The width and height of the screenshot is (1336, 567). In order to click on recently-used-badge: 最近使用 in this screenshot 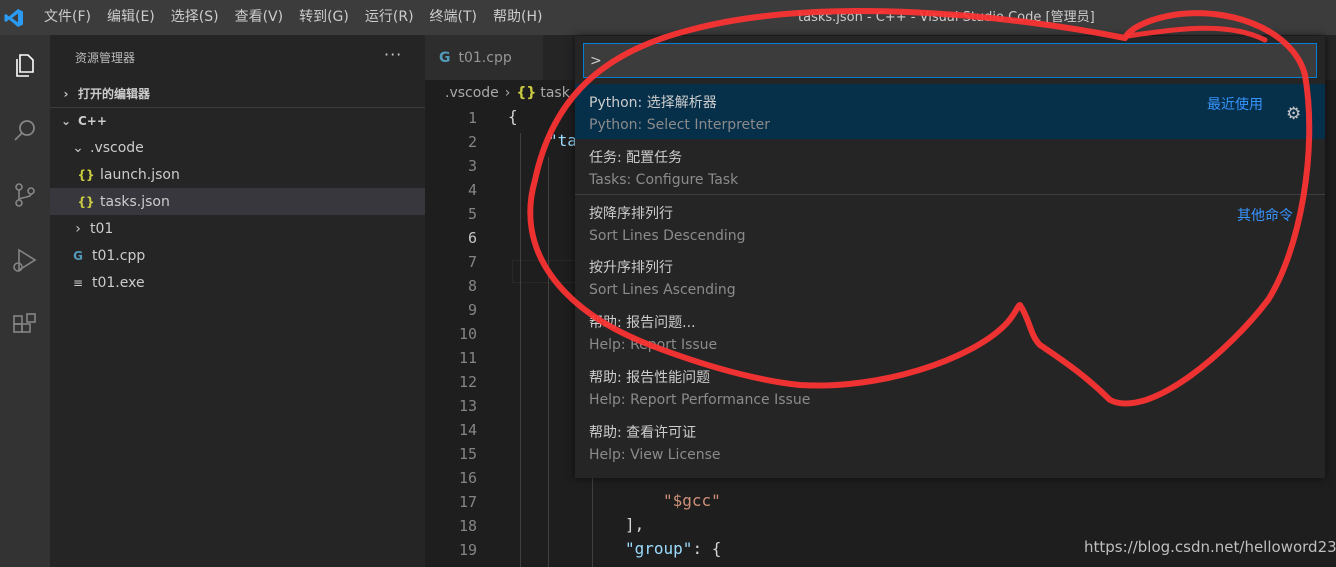, I will do `click(1235, 105)`.